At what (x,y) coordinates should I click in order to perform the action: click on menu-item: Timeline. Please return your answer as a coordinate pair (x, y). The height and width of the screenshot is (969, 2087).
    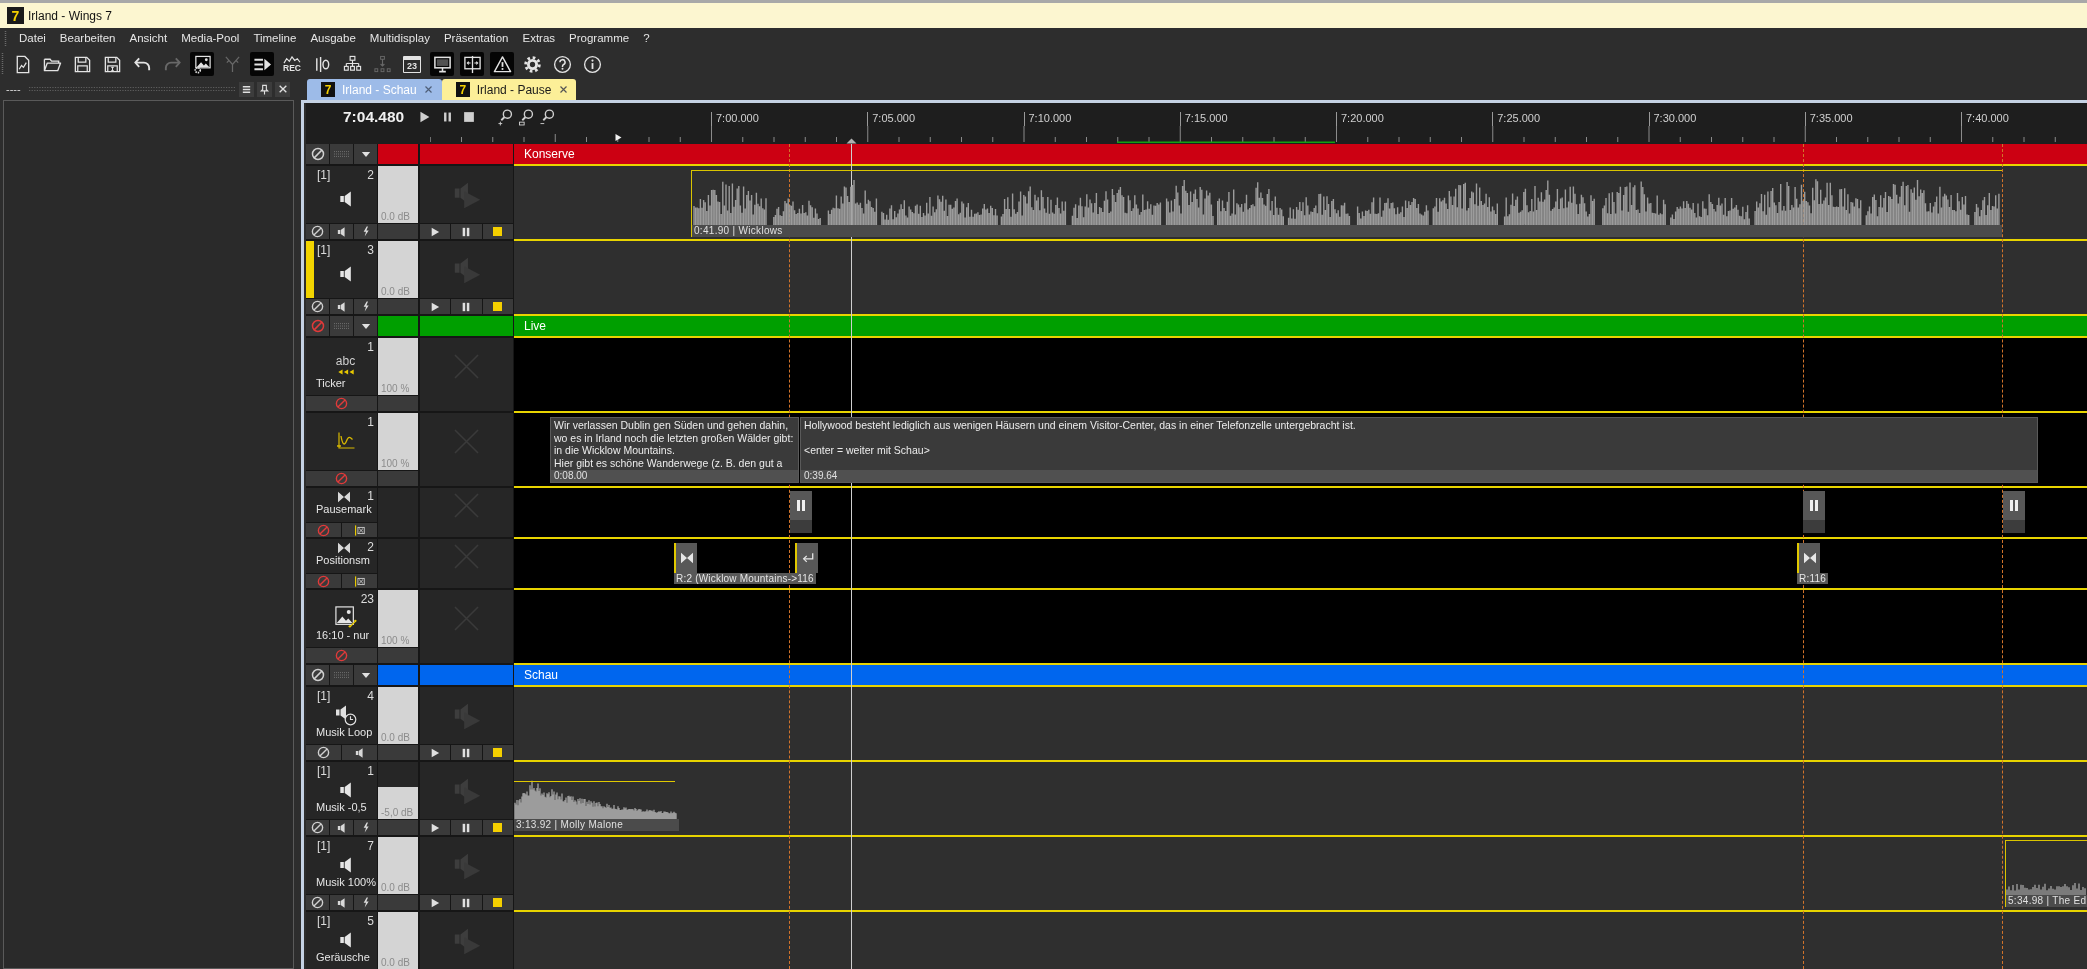
    Looking at the image, I should click on (275, 38).